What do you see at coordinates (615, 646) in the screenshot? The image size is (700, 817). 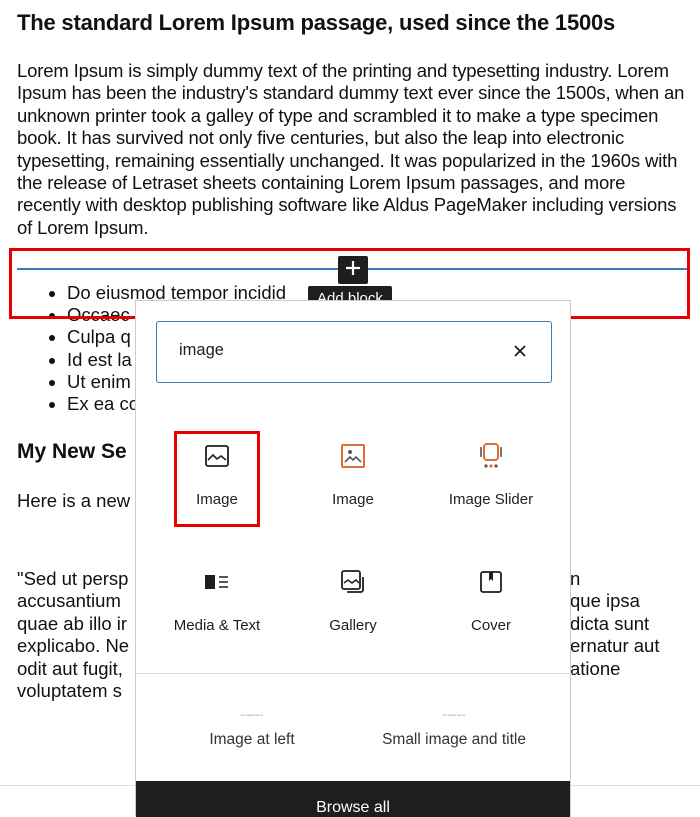 I see `quote-line: ernatur aut` at bounding box center [615, 646].